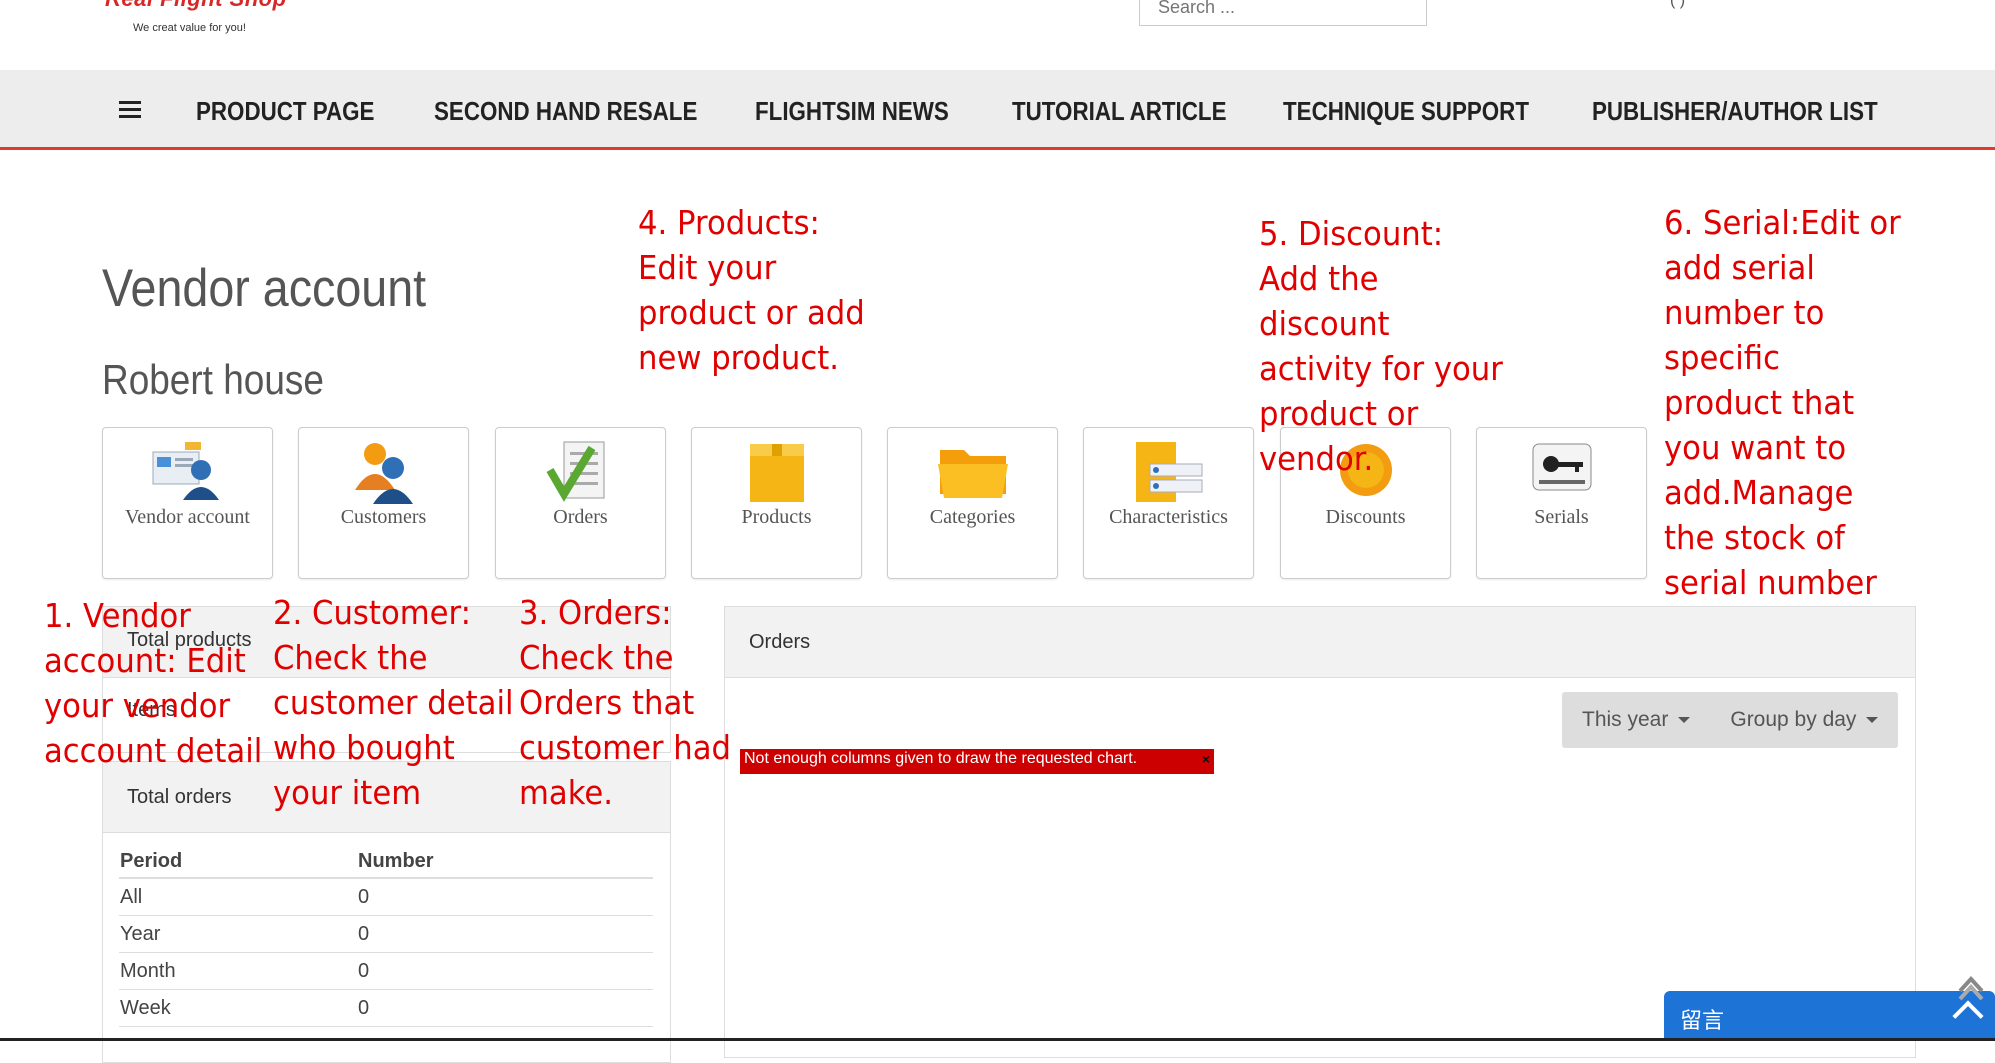 Image resolution: width=1995 pixels, height=1063 pixels. What do you see at coordinates (972, 503) in the screenshot?
I see `tile-categories: Categories` at bounding box center [972, 503].